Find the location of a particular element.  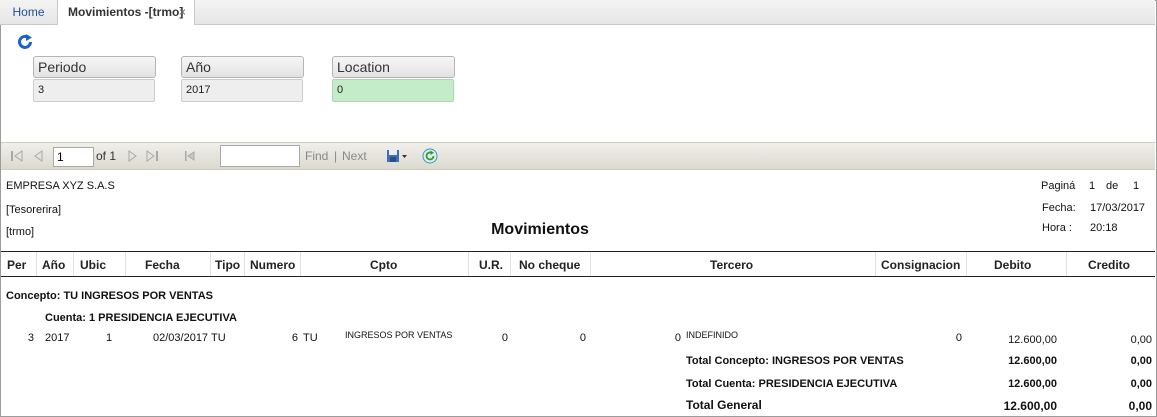

total-cuenta-debito: 12.600,00 is located at coordinates (1032, 384).